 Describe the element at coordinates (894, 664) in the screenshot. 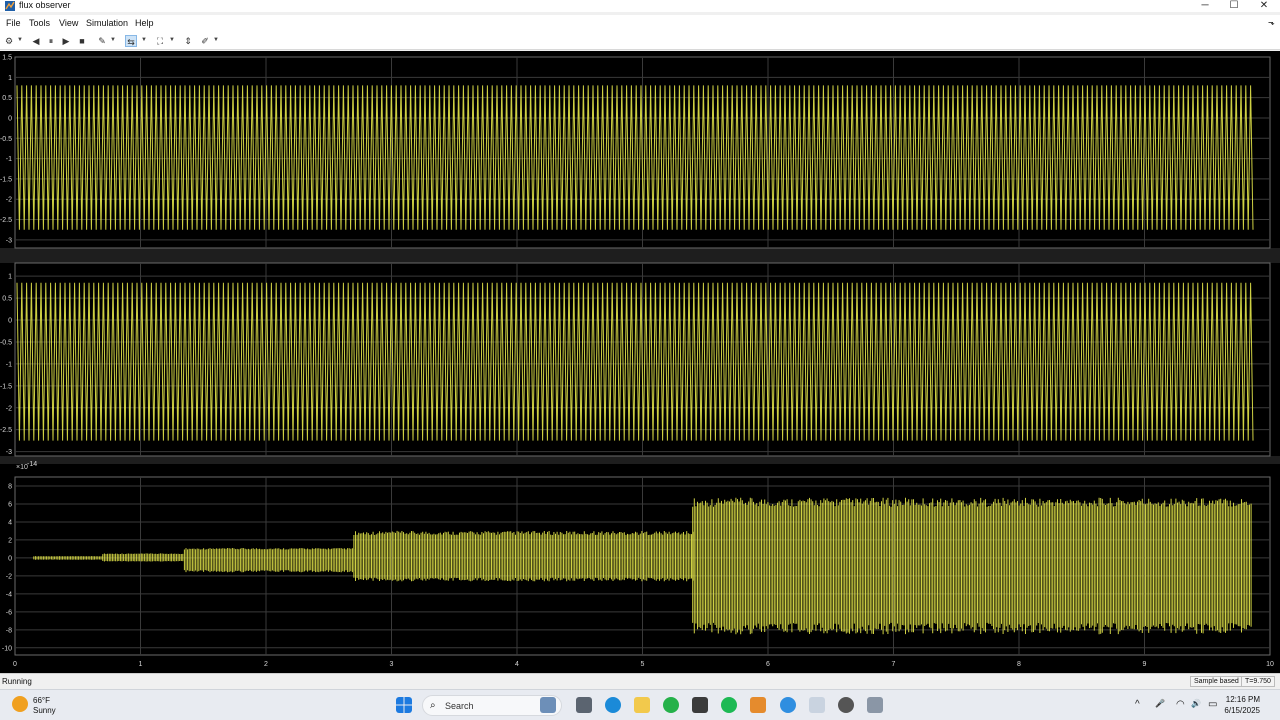

I see `x-tick-label: 7` at that location.